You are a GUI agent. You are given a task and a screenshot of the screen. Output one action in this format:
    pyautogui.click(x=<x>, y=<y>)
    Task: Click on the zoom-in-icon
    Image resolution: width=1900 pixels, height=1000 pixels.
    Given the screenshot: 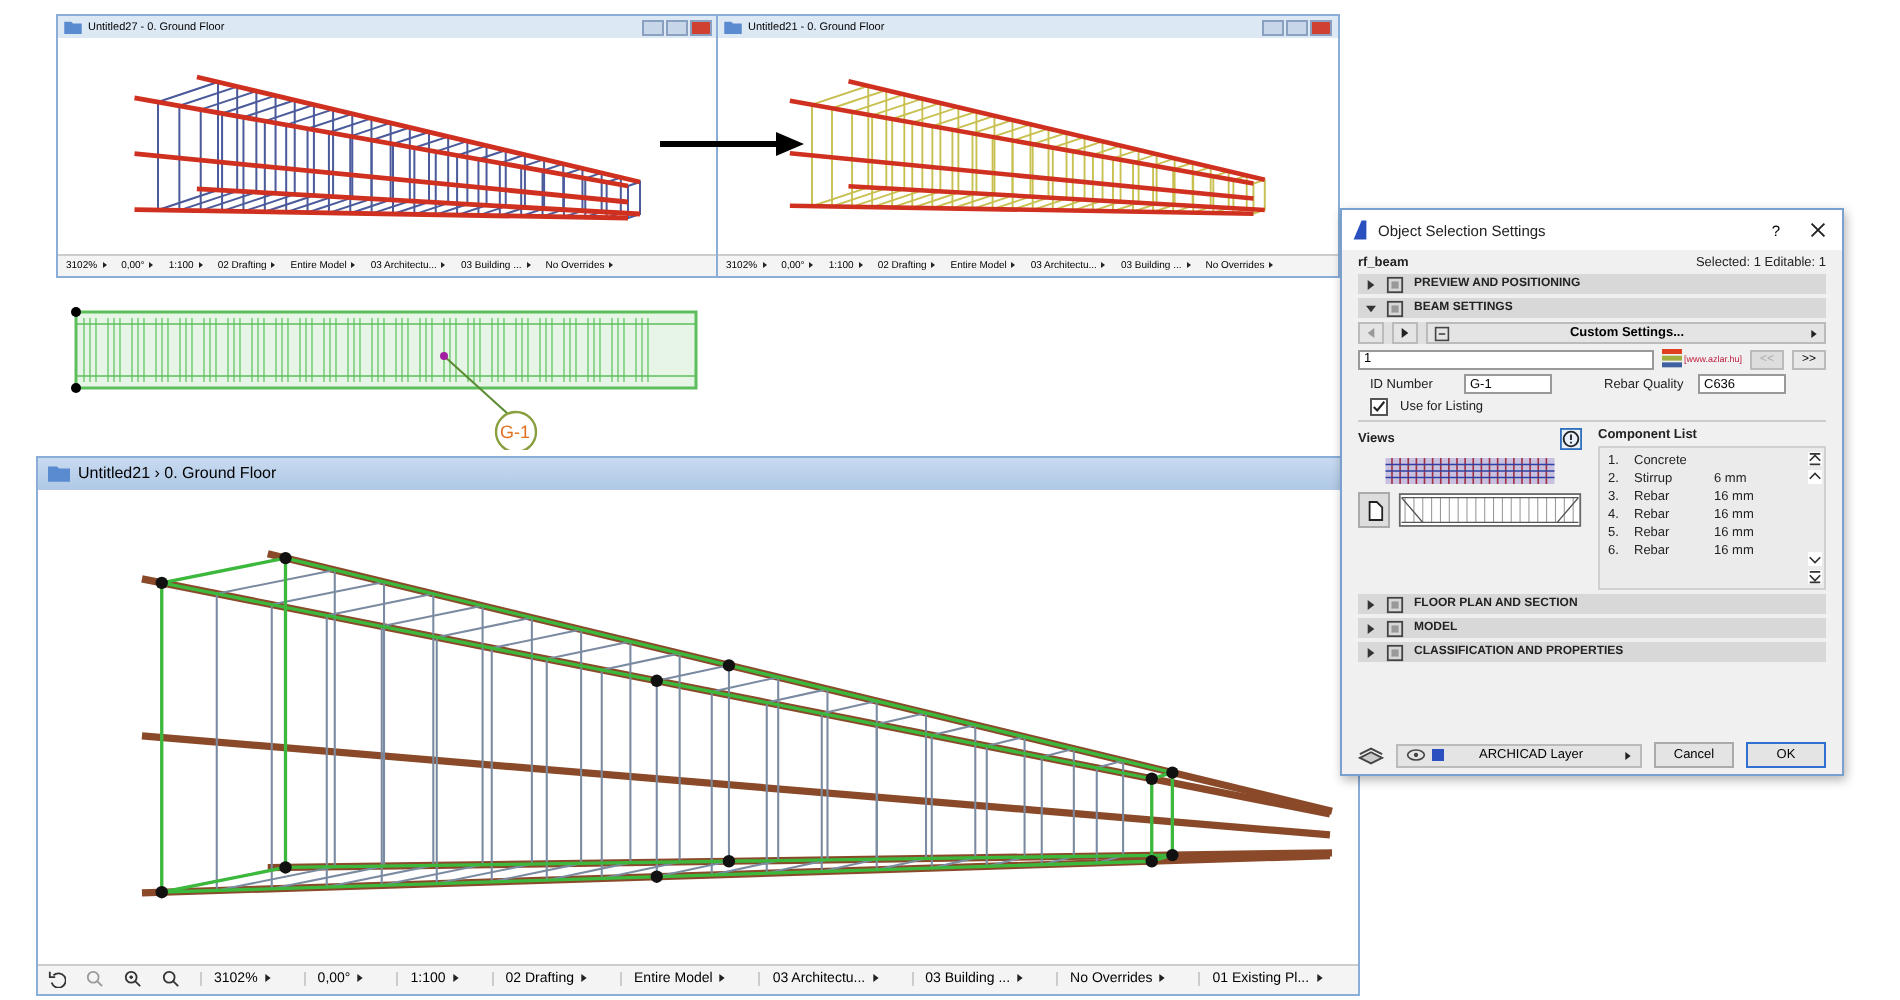 What is the action you would take?
    pyautogui.click(x=133, y=979)
    